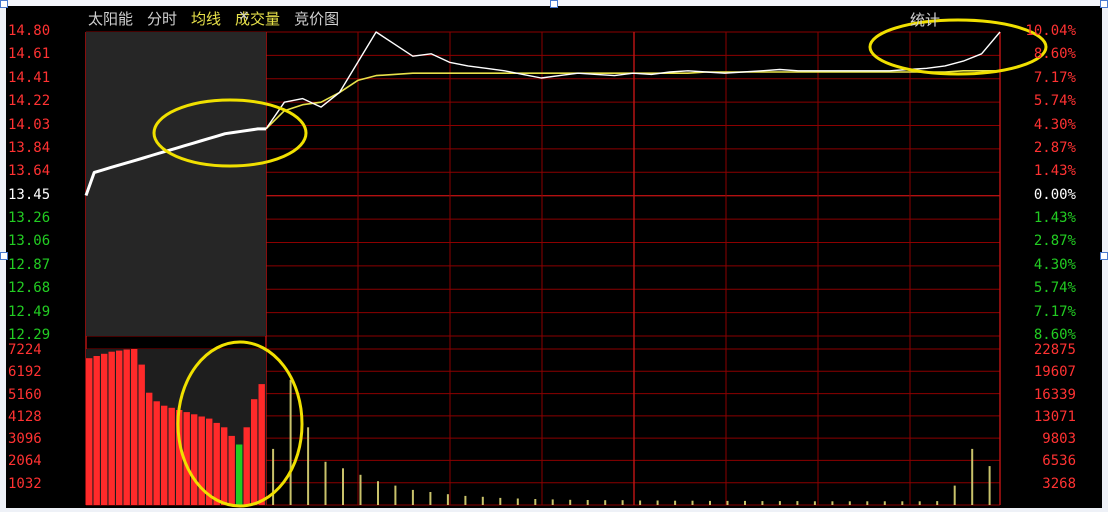  I want to click on price-label: 14.22, so click(29, 101).